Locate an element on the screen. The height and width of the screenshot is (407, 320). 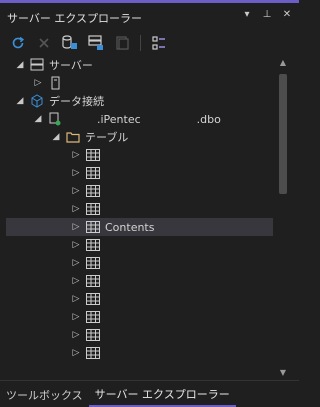
tree-node-connection: ◢ .iPentec .dbo is located at coordinates (139, 119).